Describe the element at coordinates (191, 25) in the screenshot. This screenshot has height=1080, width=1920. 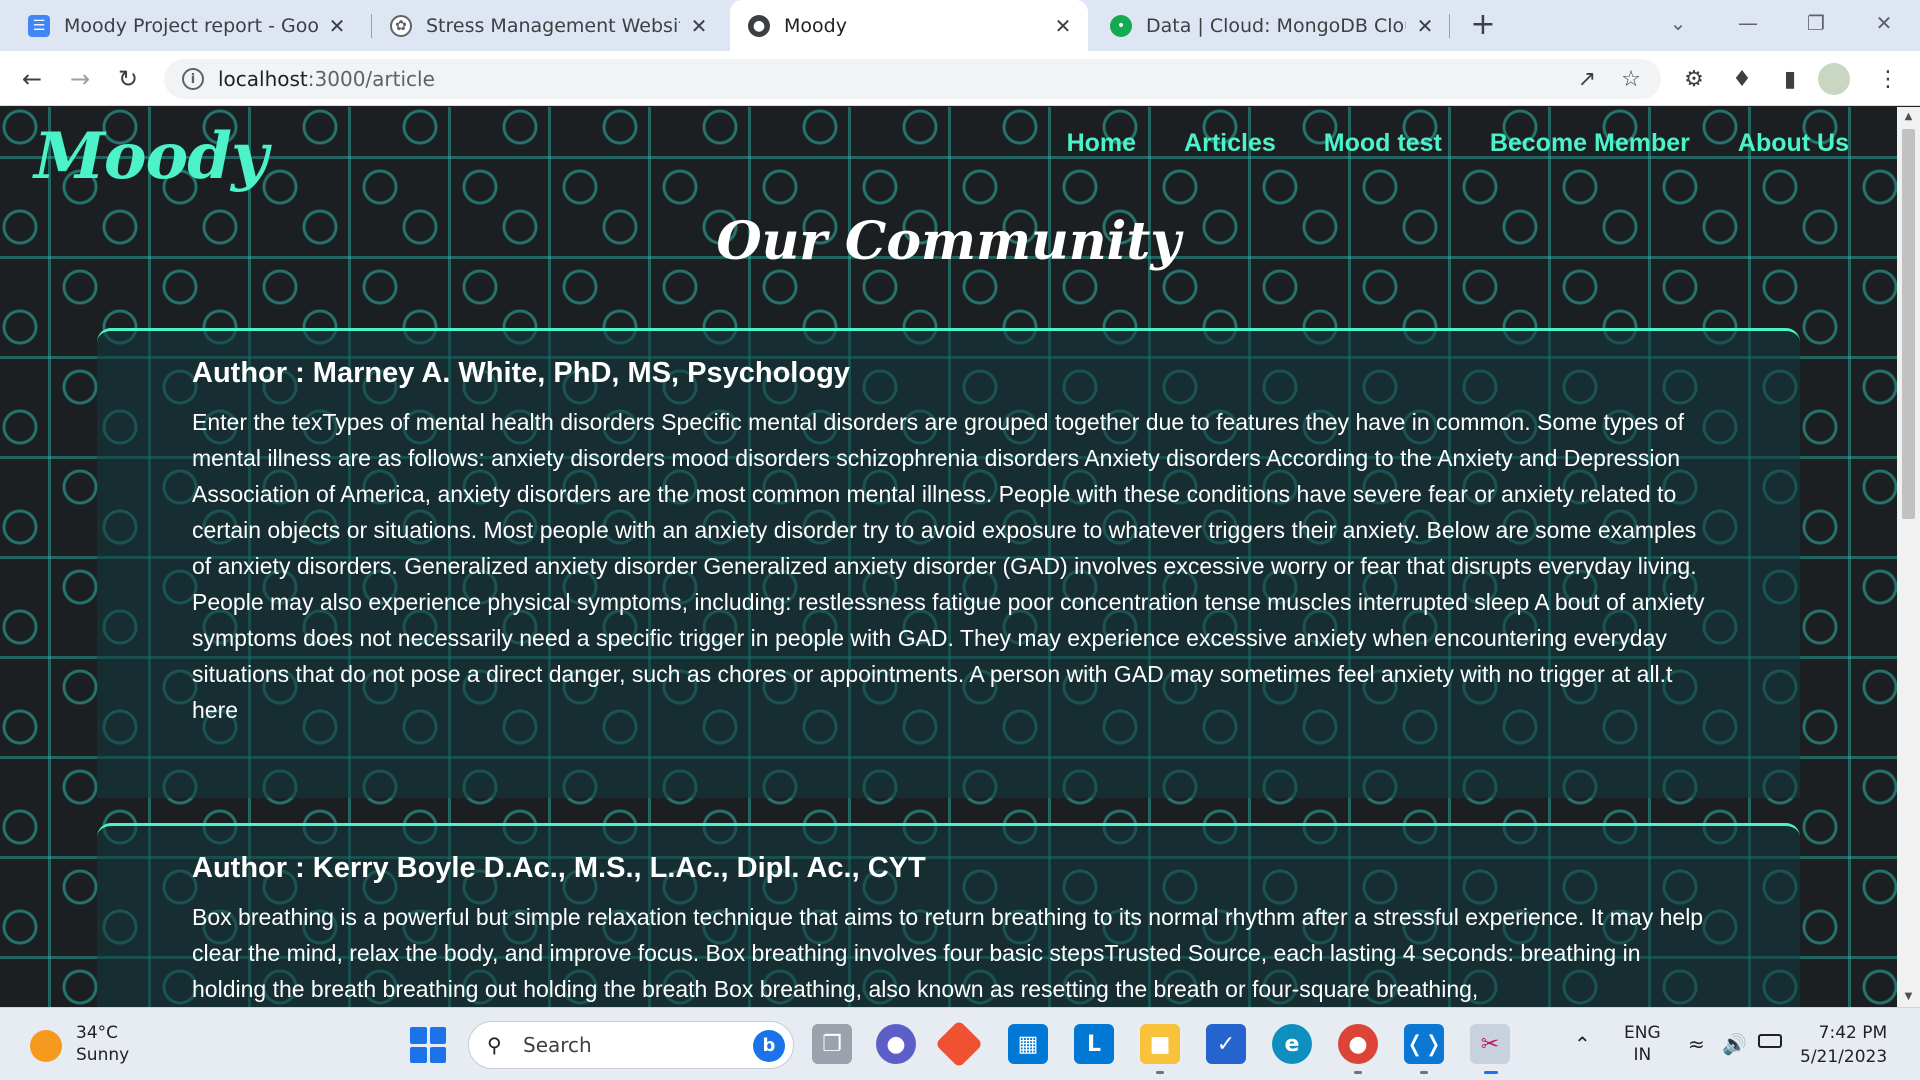
I see `tab-title: Moody Project report - Google D` at that location.